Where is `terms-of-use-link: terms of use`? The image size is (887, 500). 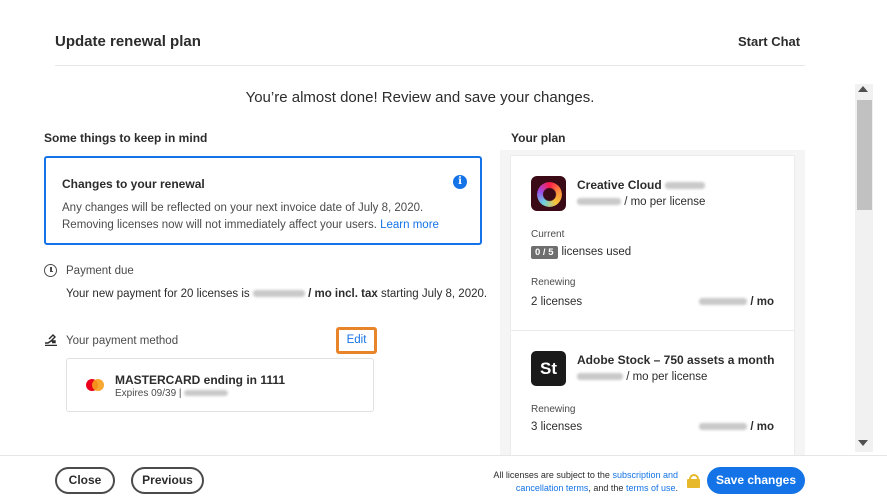
terms-of-use-link: terms of use is located at coordinates (651, 488).